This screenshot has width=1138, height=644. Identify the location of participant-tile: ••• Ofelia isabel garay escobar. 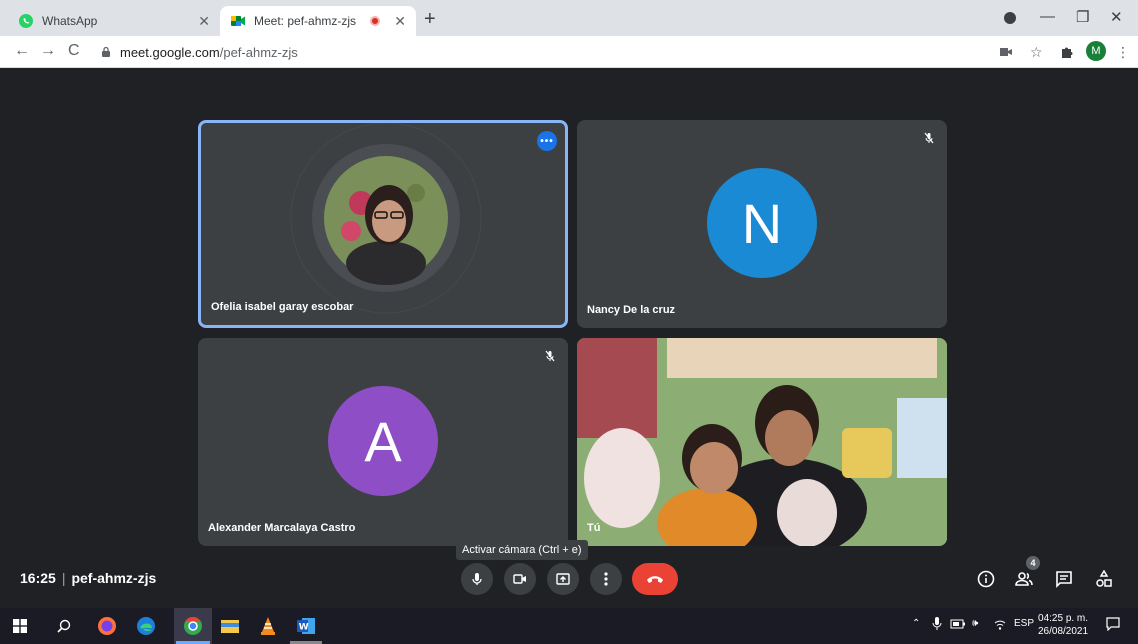
(383, 224).